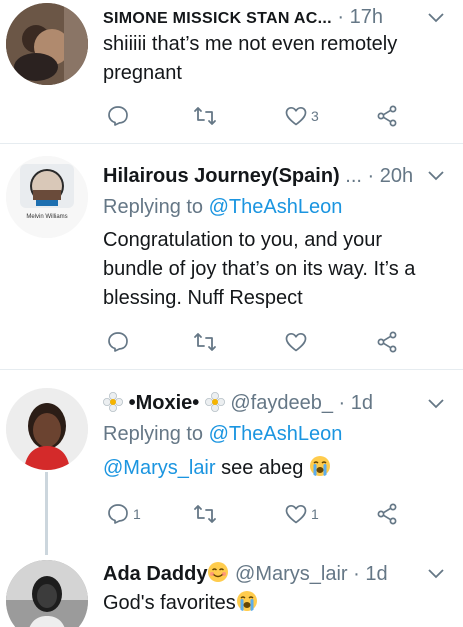 This screenshot has height=627, width=463. I want to click on tweet-text-body: see abeg, so click(259, 468).